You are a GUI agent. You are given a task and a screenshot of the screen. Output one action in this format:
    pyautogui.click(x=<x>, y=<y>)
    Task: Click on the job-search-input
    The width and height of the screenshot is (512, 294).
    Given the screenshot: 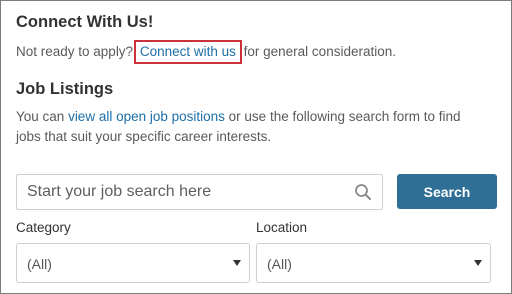 What is the action you would take?
    pyautogui.click(x=182, y=192)
    